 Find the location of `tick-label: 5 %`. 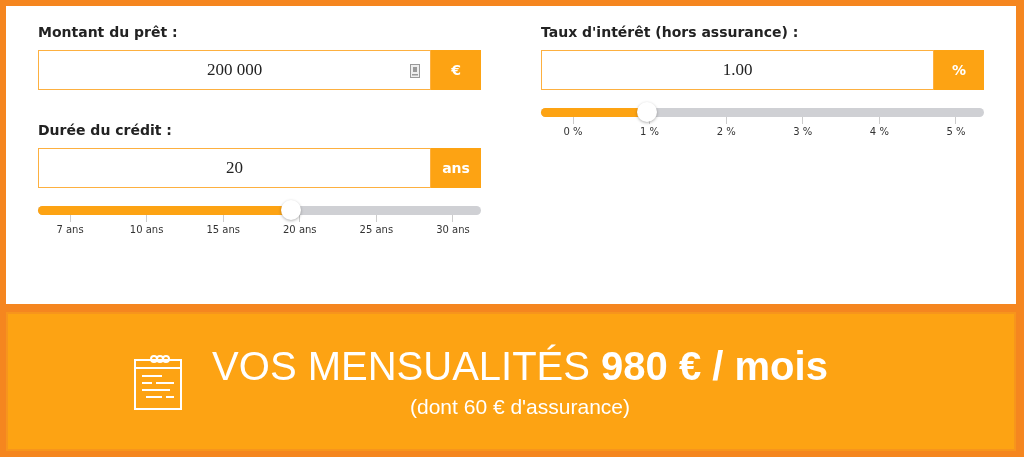

tick-label: 5 % is located at coordinates (956, 131).